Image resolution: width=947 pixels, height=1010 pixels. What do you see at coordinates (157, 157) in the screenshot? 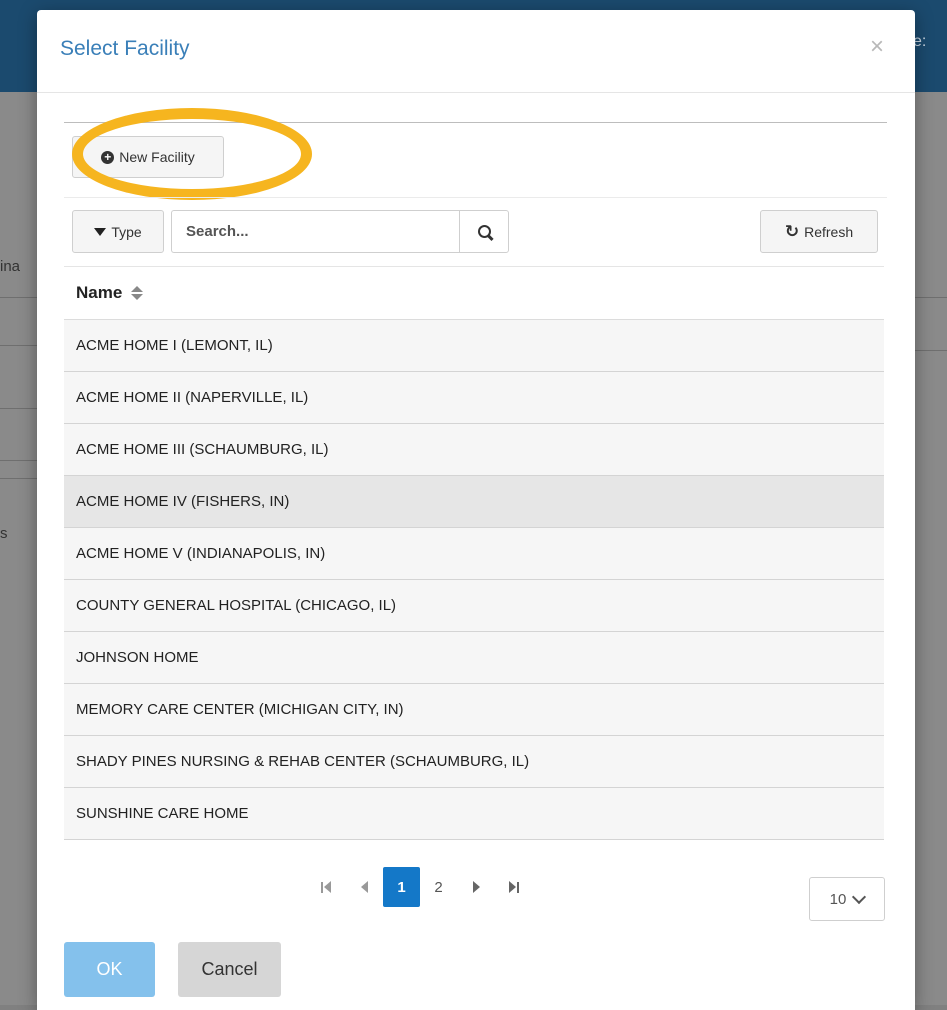
I see `new-facility-label: New Facility` at bounding box center [157, 157].